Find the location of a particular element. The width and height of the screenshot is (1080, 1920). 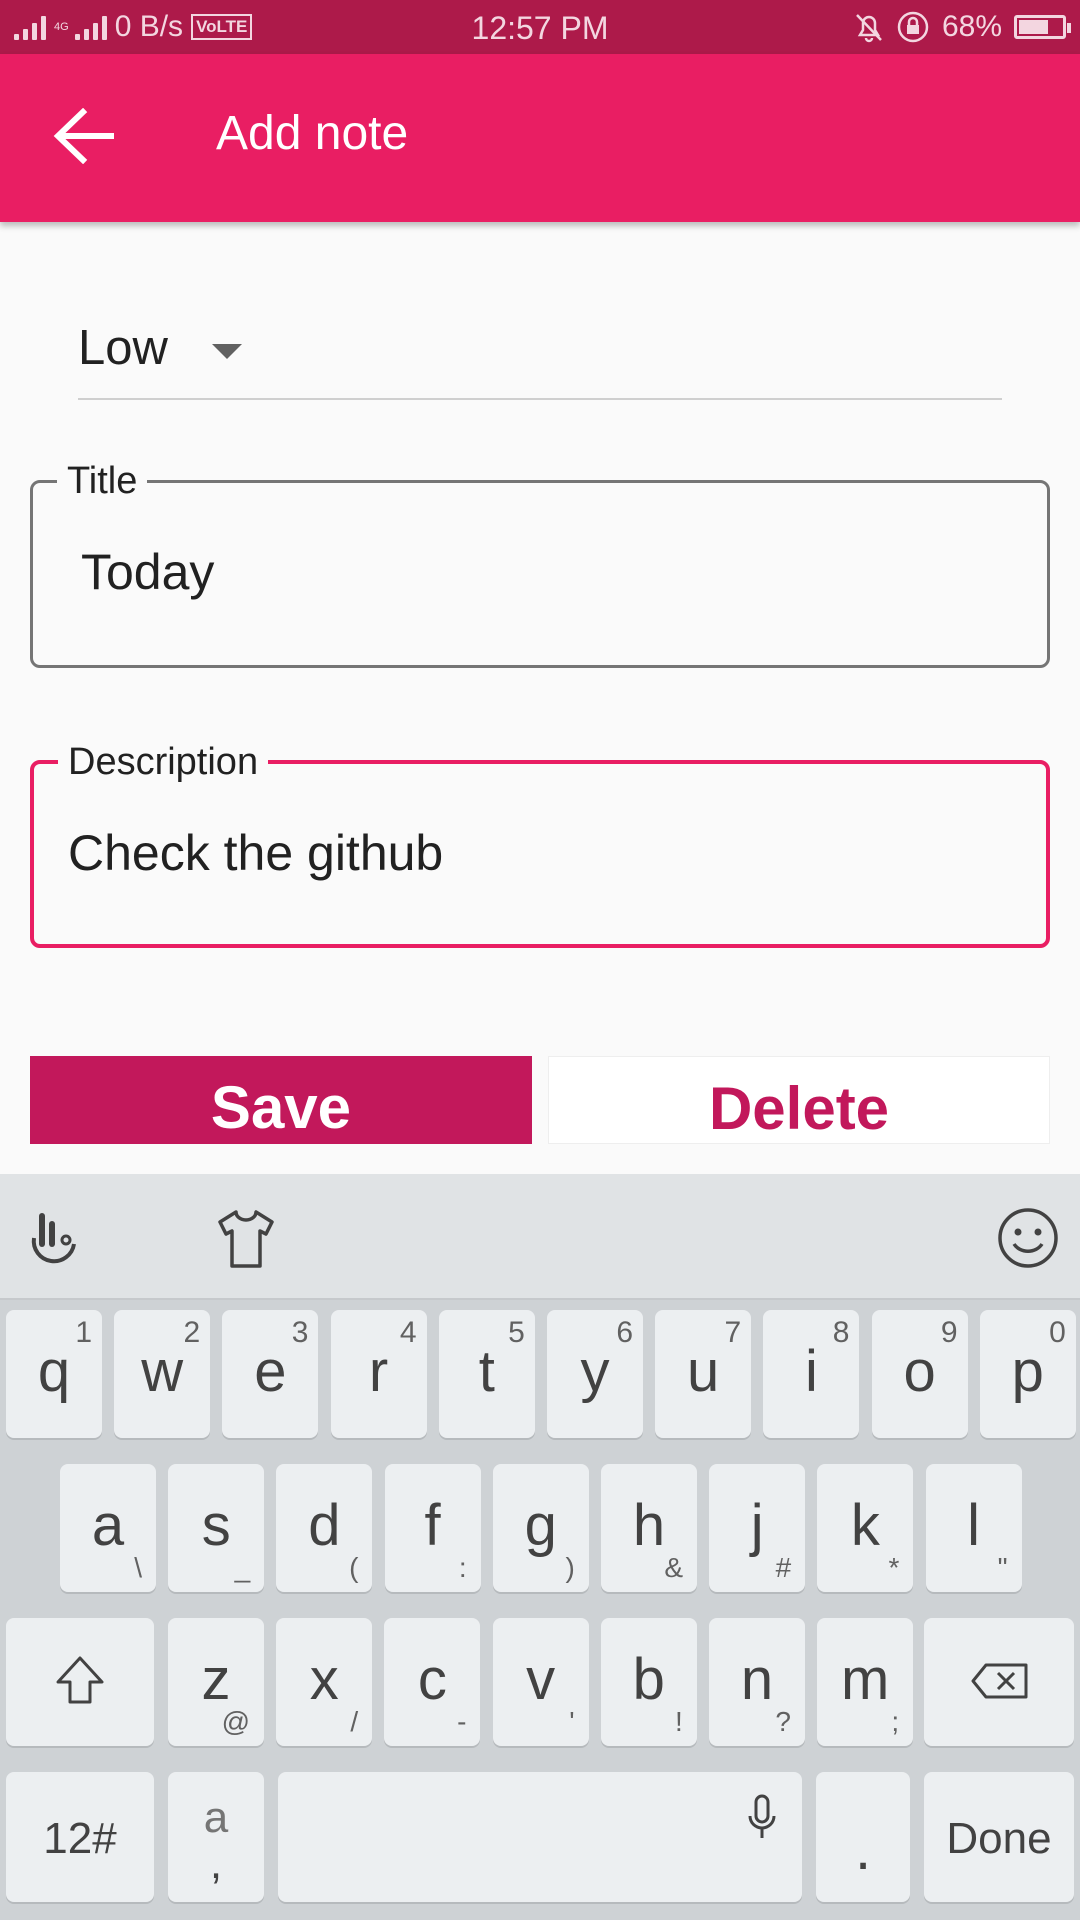

priority-dropdown: Low is located at coordinates (540, 358).